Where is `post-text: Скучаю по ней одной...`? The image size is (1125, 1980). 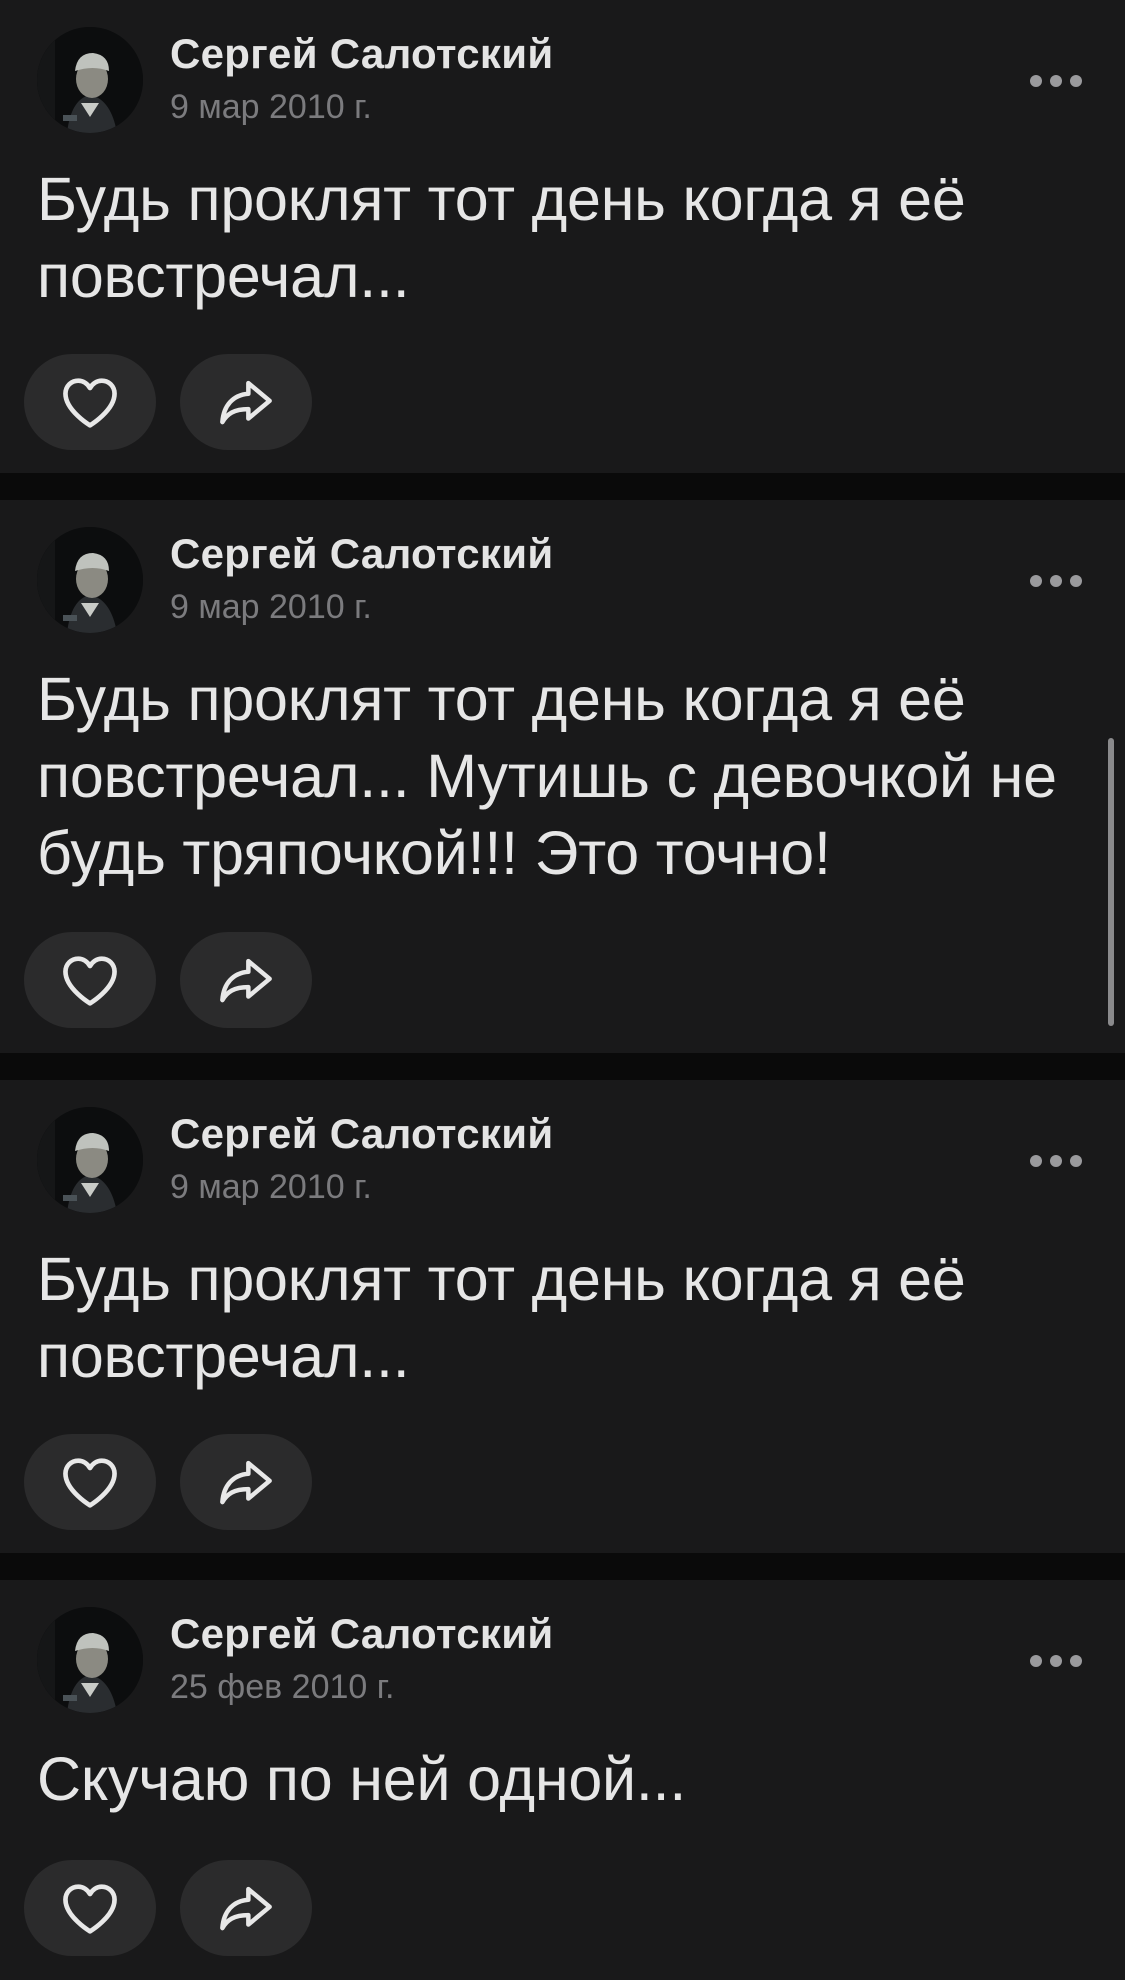
post-text: Скучаю по ней одной... is located at coordinates (362, 1779).